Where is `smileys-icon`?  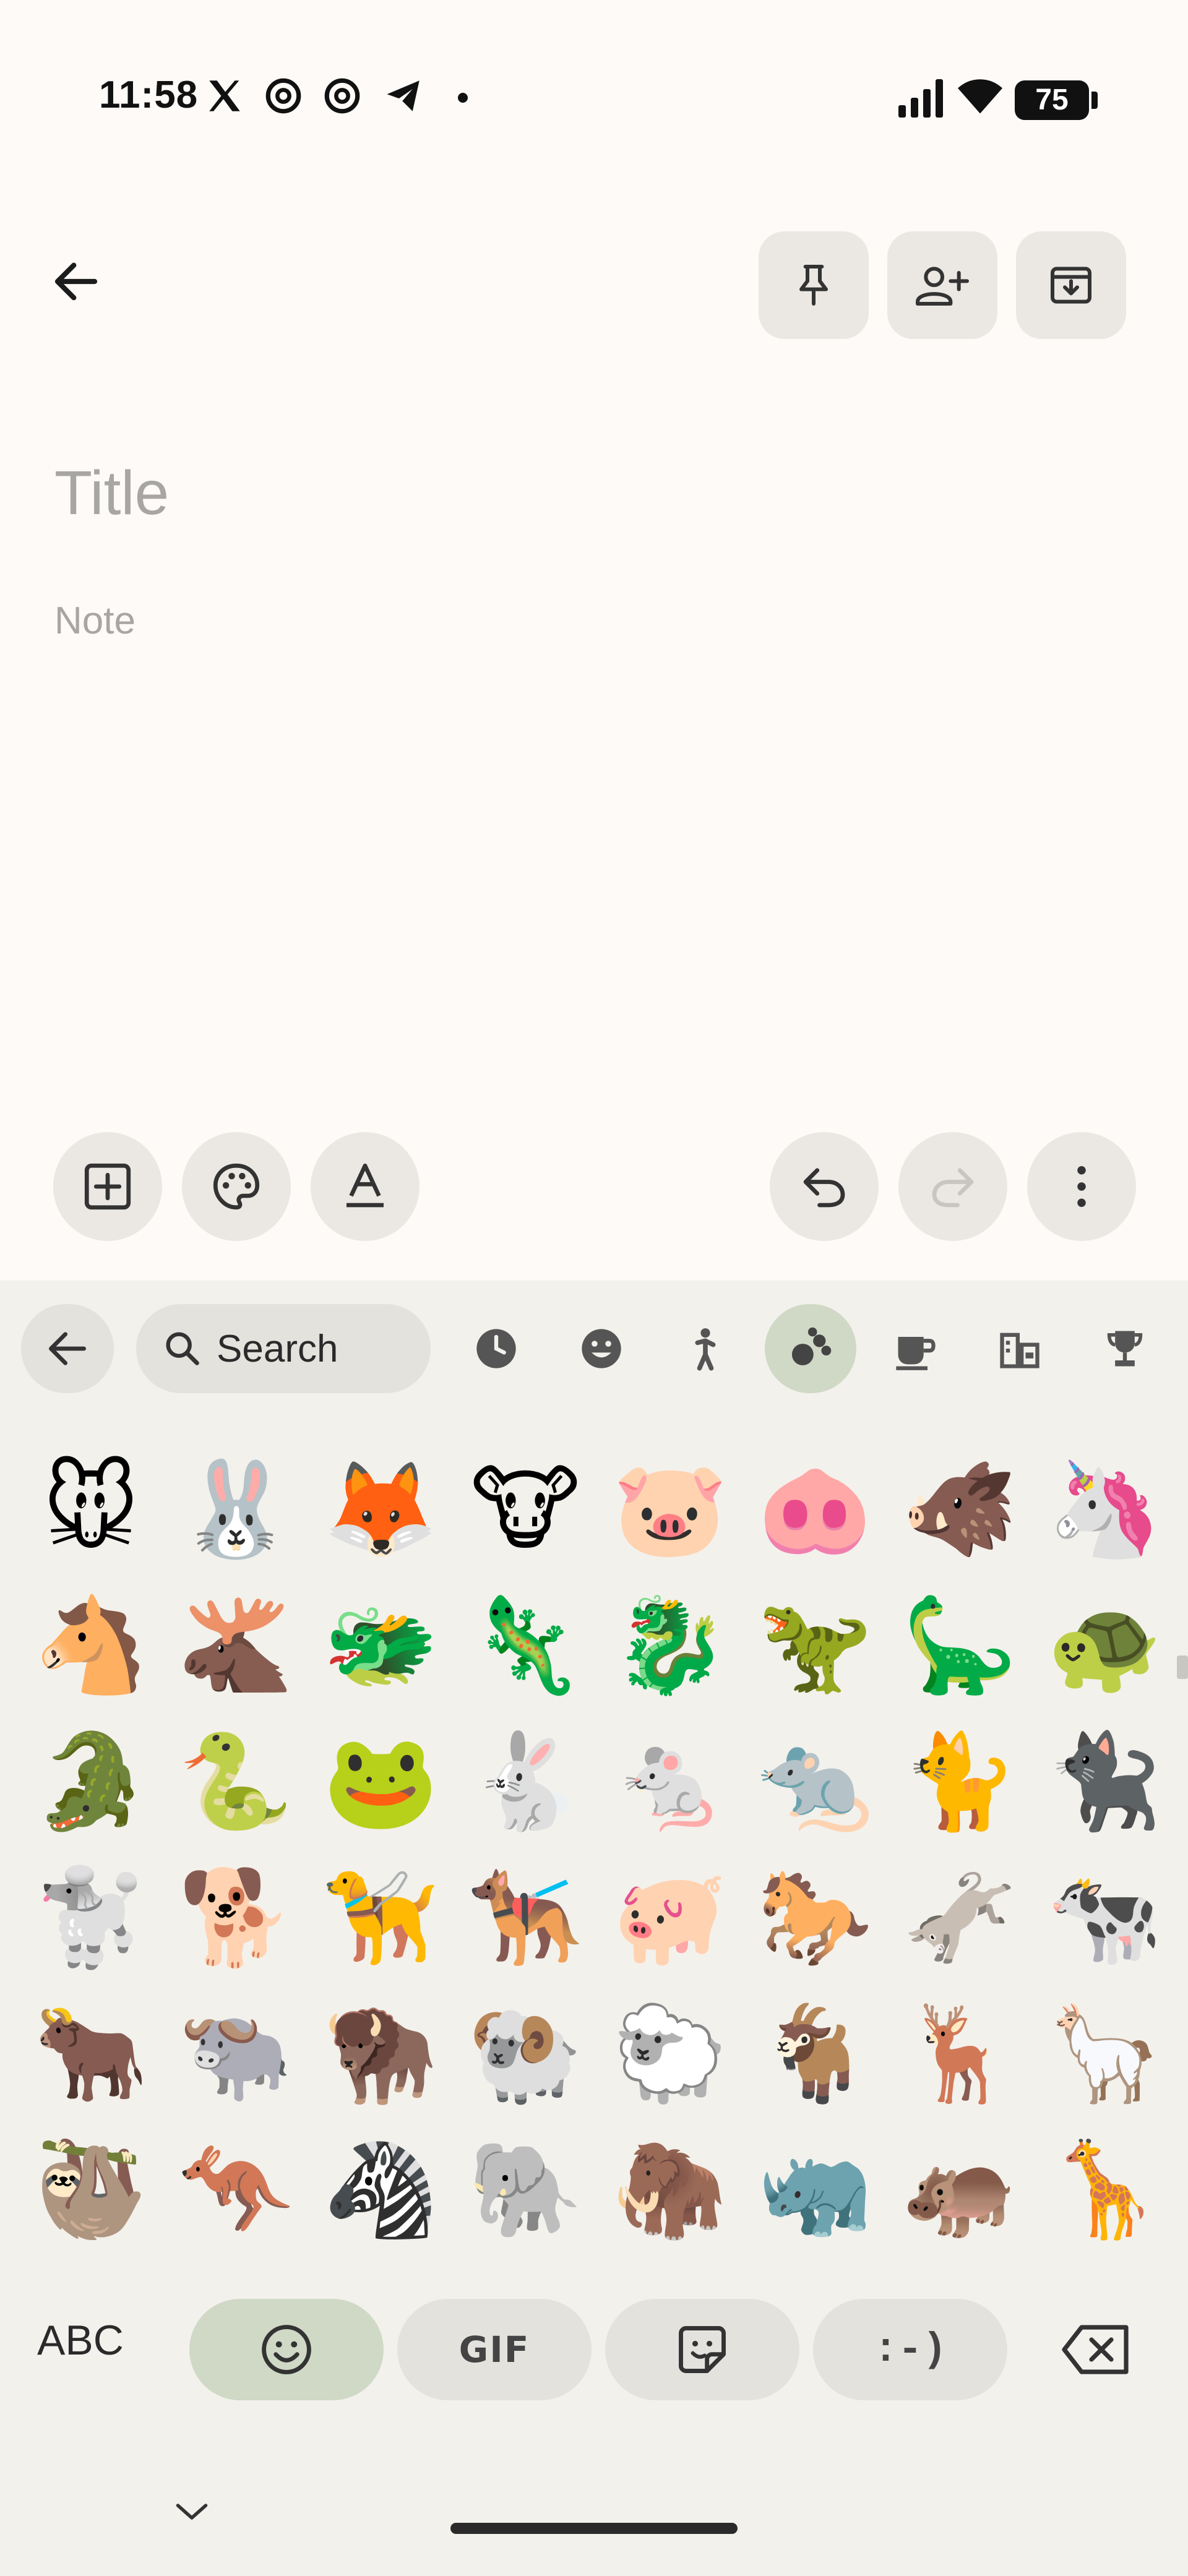 smileys-icon is located at coordinates (601, 1348).